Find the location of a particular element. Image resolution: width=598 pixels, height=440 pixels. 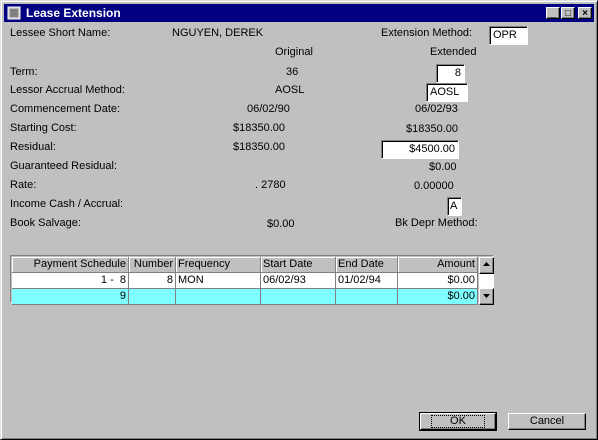

row-payment-schedule: 9 is located at coordinates (70, 297).